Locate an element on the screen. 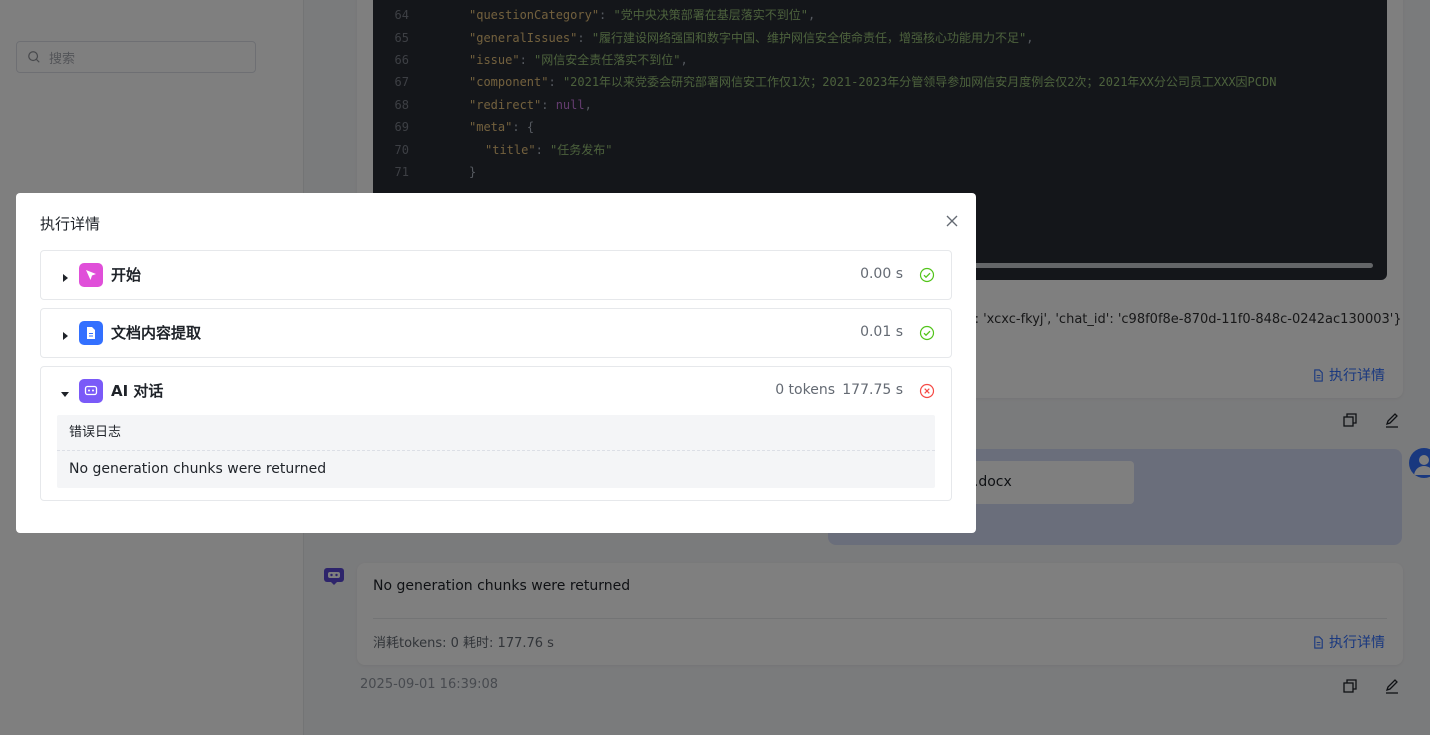 The height and width of the screenshot is (735, 1430). error-log-message: No generation chunks were returned is located at coordinates (198, 469).